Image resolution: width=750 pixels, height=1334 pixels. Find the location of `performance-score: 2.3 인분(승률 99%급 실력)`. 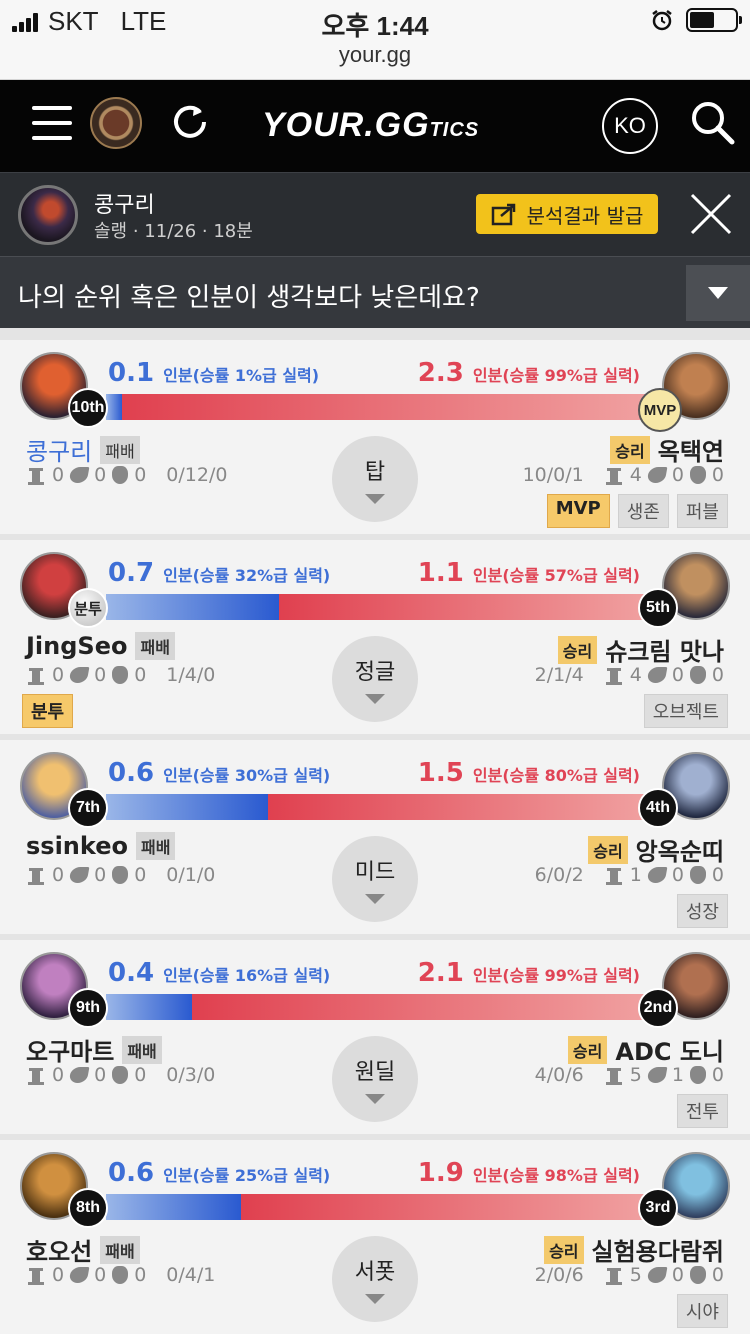

performance-score: 2.3 인분(승률 99%급 실력) is located at coordinates (529, 373).